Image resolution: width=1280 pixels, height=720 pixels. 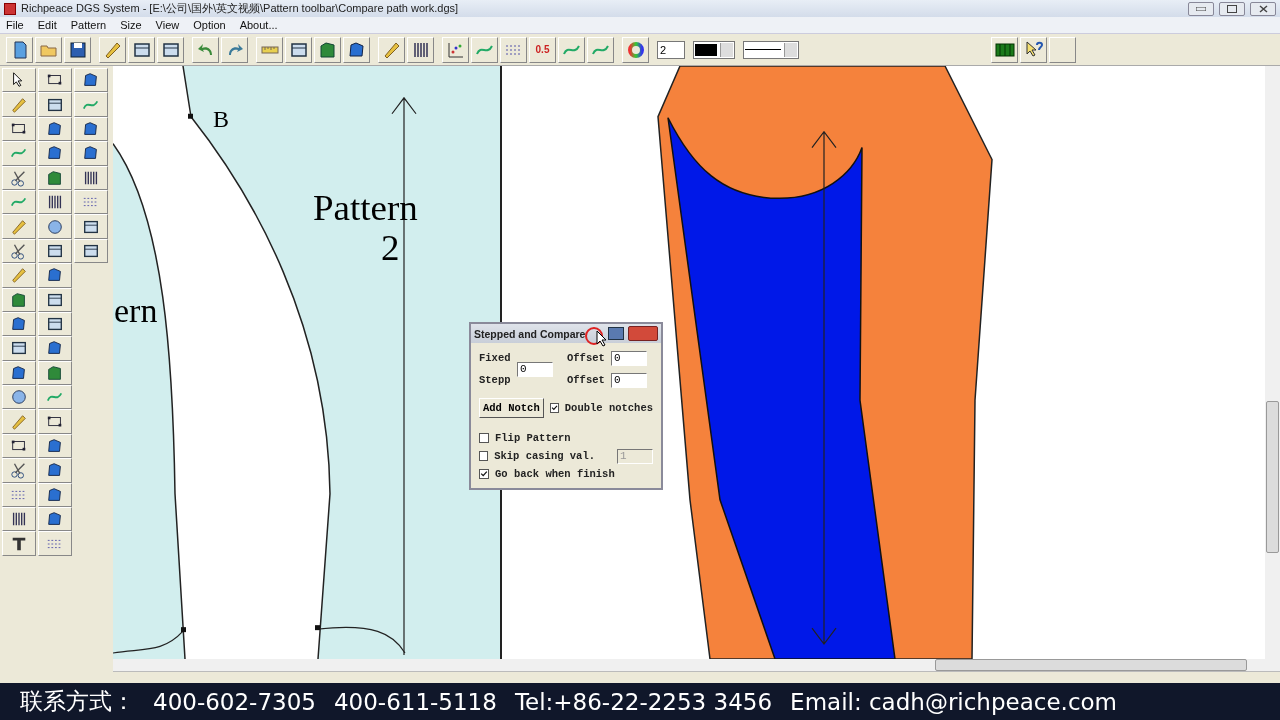 I want to click on checkbox-label: Flip Pattern, so click(x=533, y=438).